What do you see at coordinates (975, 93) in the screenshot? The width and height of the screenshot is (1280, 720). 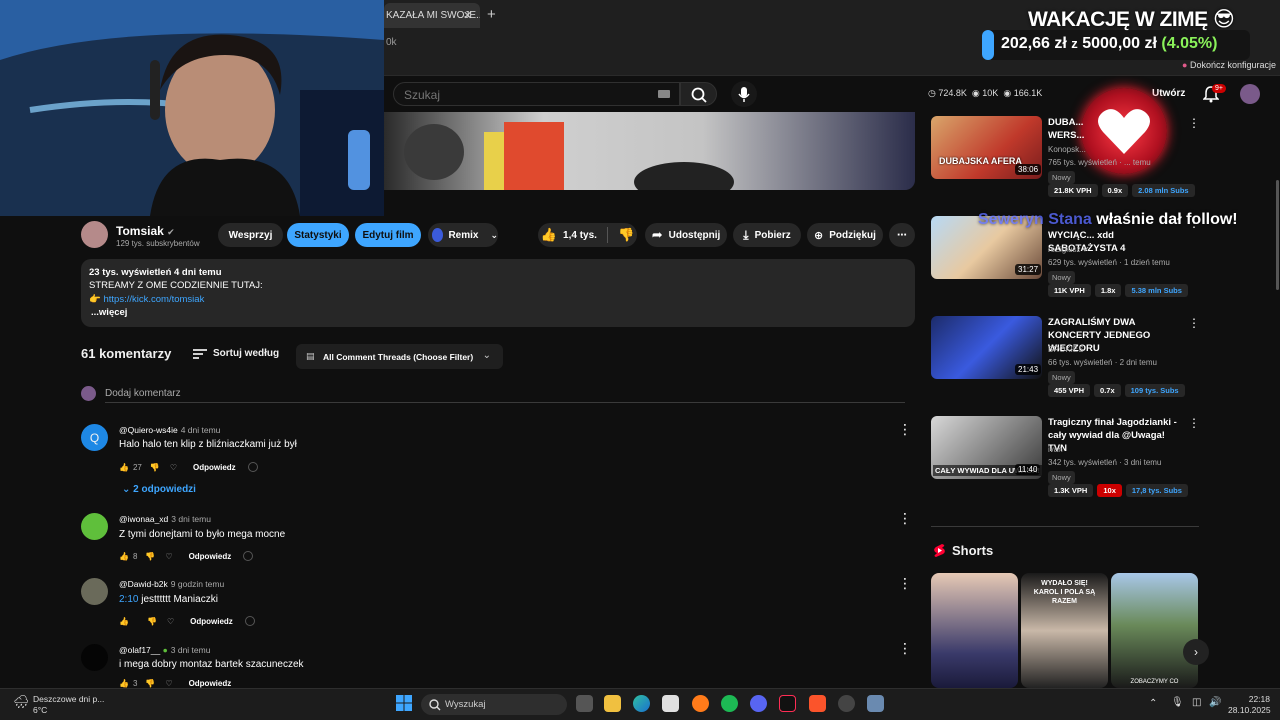 I see `eye-icon: ◉` at bounding box center [975, 93].